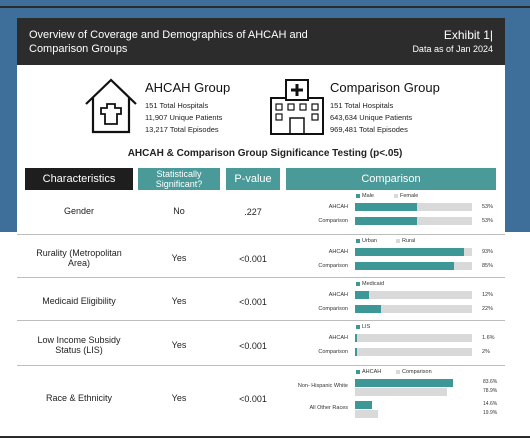 The width and height of the screenshot is (530, 442). I want to click on row-divider, so click(261, 234).